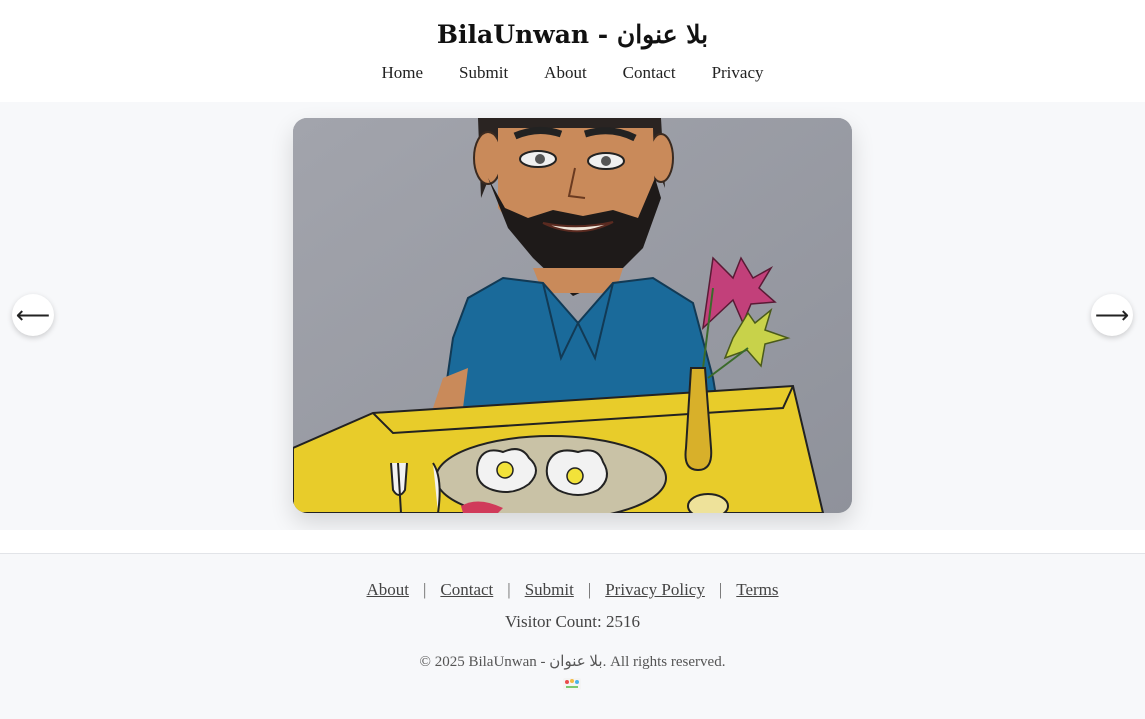 Image resolution: width=1145 pixels, height=719 pixels. Describe the element at coordinates (572, 34) in the screenshot. I see `site-title: BilaUnwan - بلا عنوان` at that location.